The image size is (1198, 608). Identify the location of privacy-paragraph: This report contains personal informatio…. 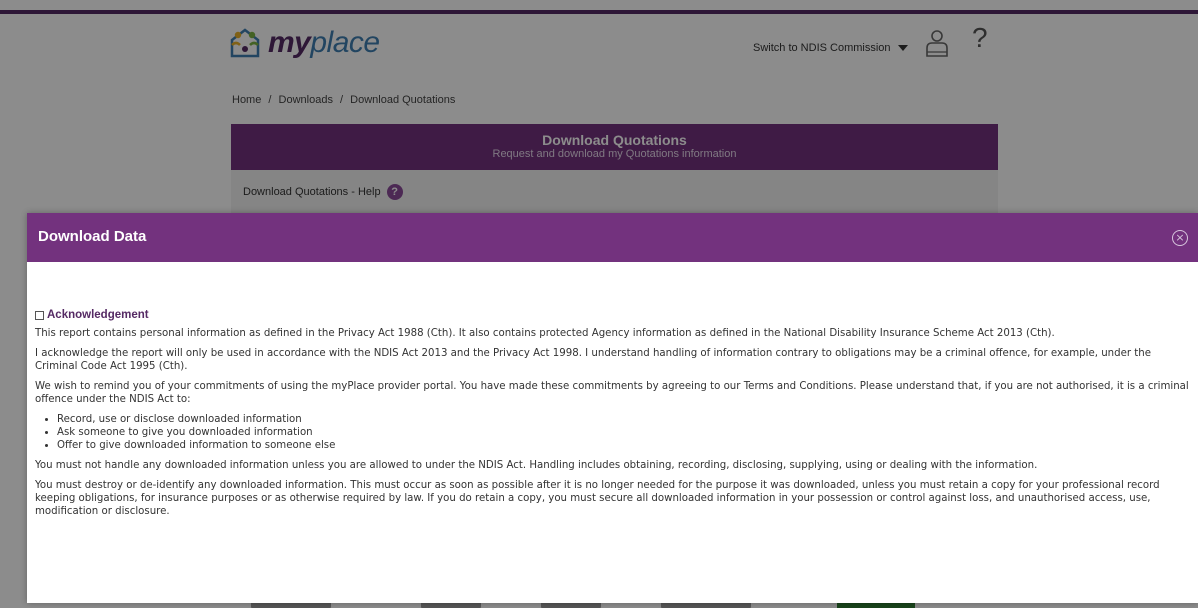
(545, 333).